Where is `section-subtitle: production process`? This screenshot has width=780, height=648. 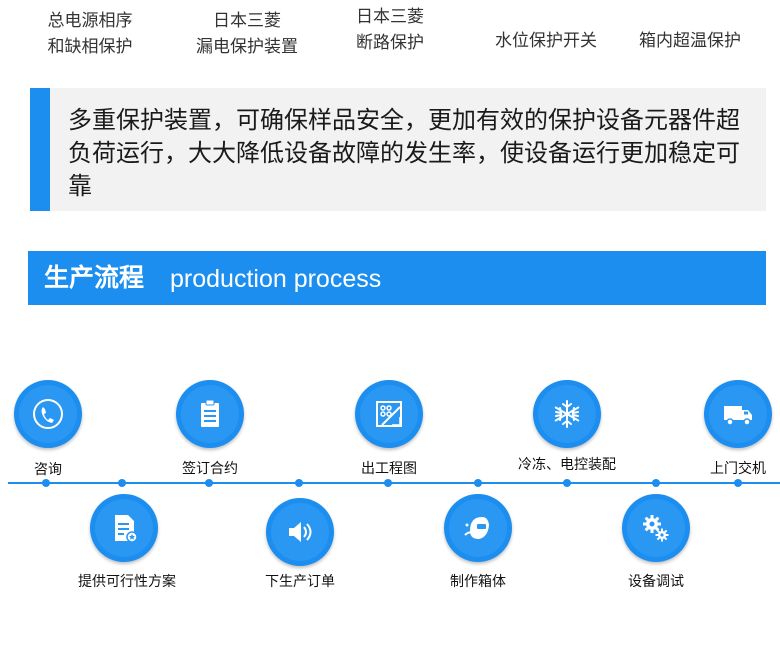 section-subtitle: production process is located at coordinates (276, 279).